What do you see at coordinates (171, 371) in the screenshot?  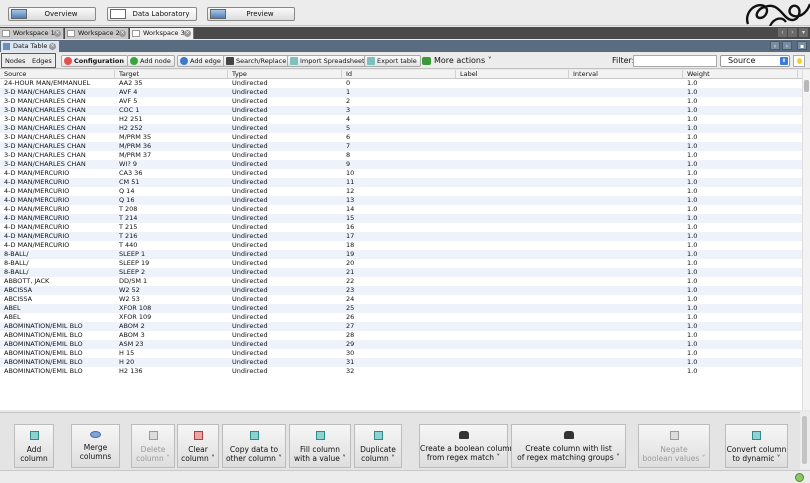 I see `table-cell-target: H2 136` at bounding box center [171, 371].